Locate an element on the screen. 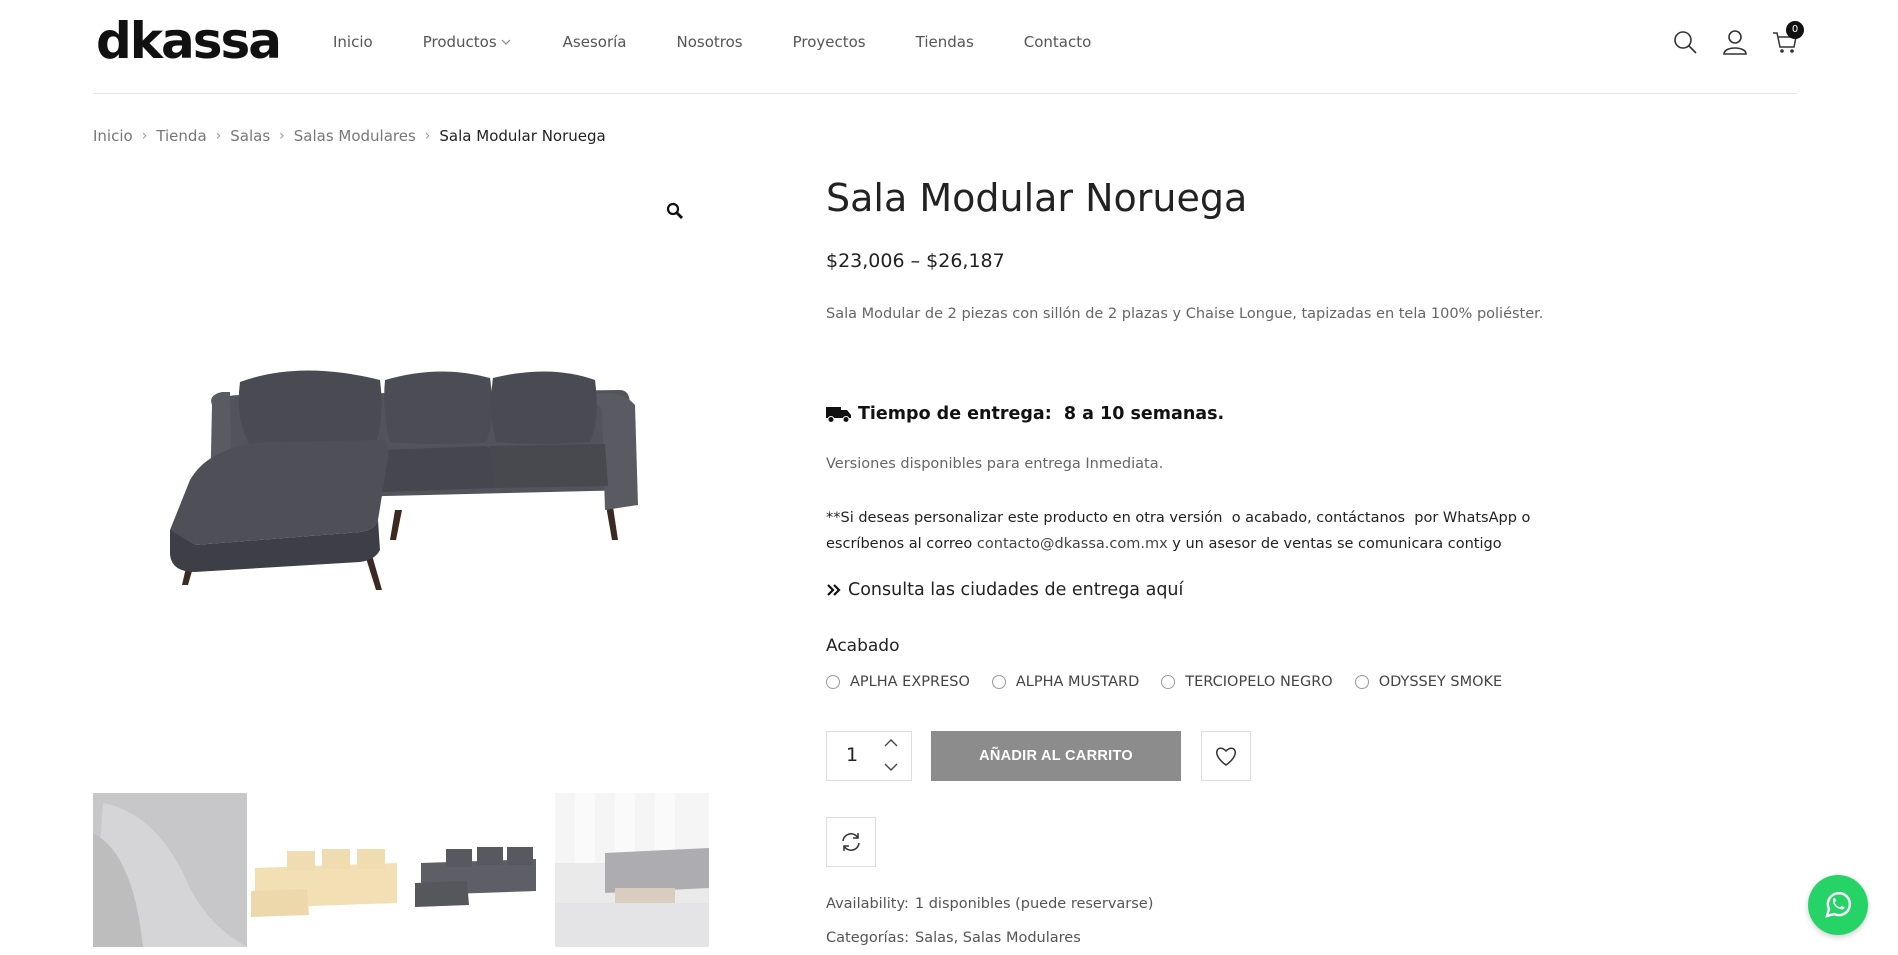 The width and height of the screenshot is (1898, 955). whatsapp-button is located at coordinates (1838, 905).